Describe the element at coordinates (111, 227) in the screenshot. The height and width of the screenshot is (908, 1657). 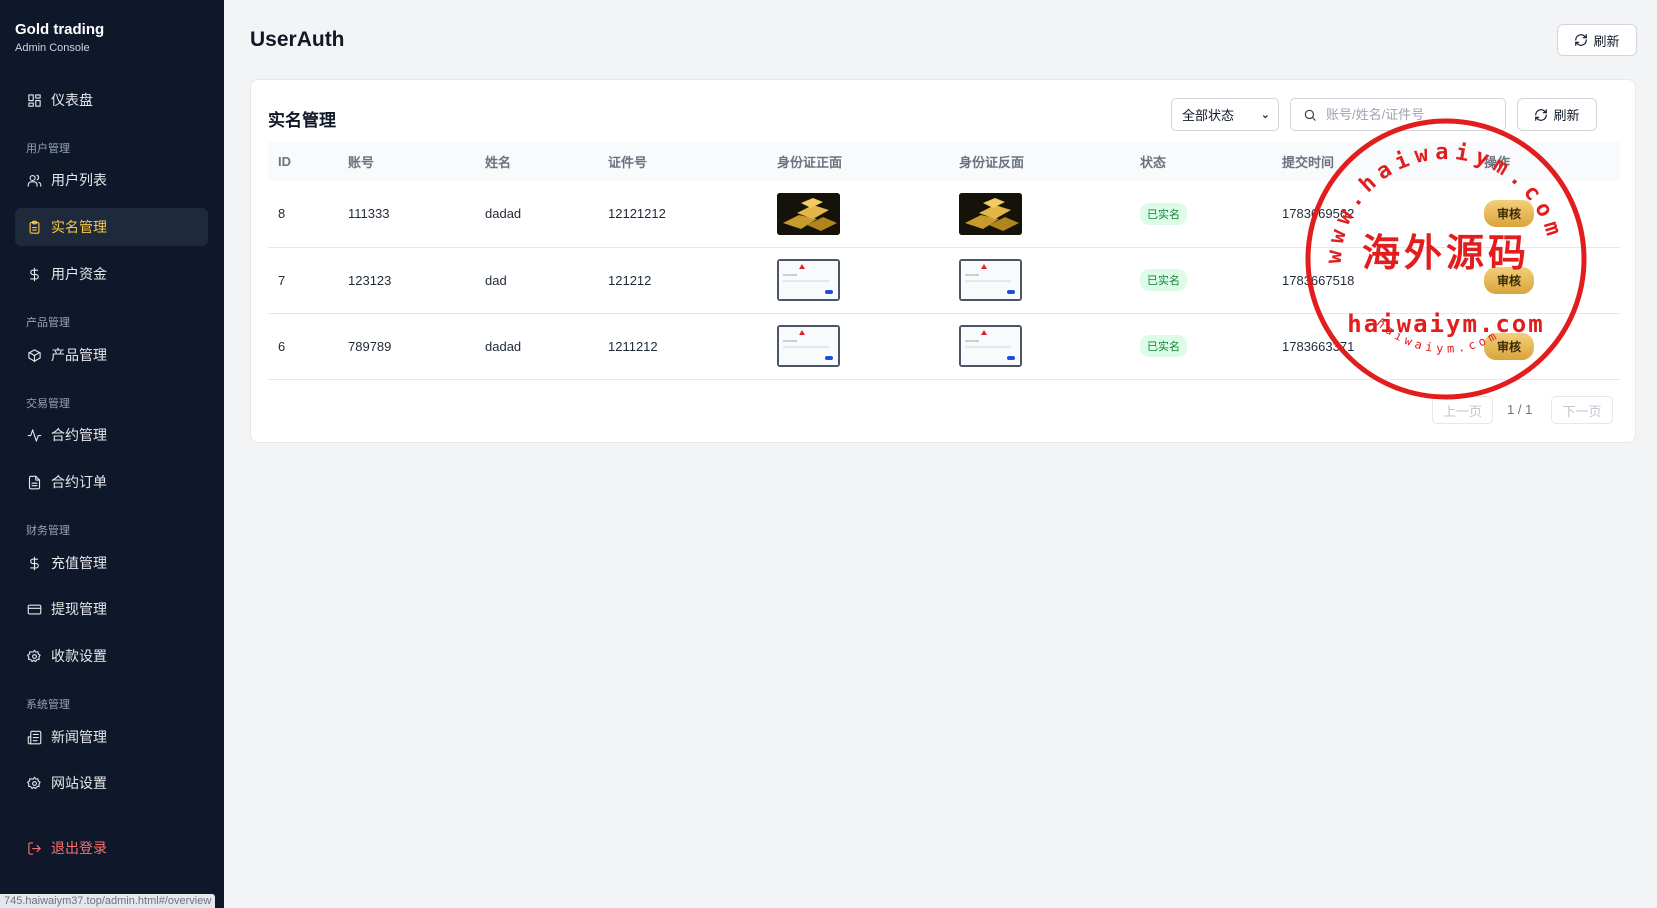
I see `sidebar-item-realname: 实名管理` at that location.